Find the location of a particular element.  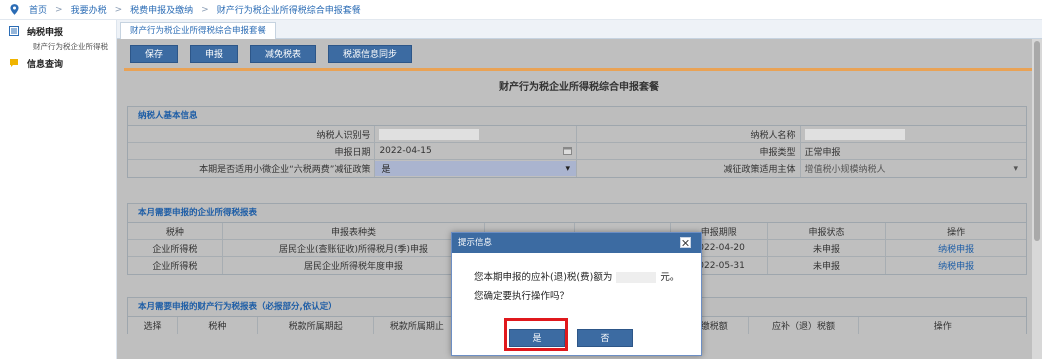

tab-combined-declaration: 财产行为税企业所得税综合申报套餐 is located at coordinates (198, 30).